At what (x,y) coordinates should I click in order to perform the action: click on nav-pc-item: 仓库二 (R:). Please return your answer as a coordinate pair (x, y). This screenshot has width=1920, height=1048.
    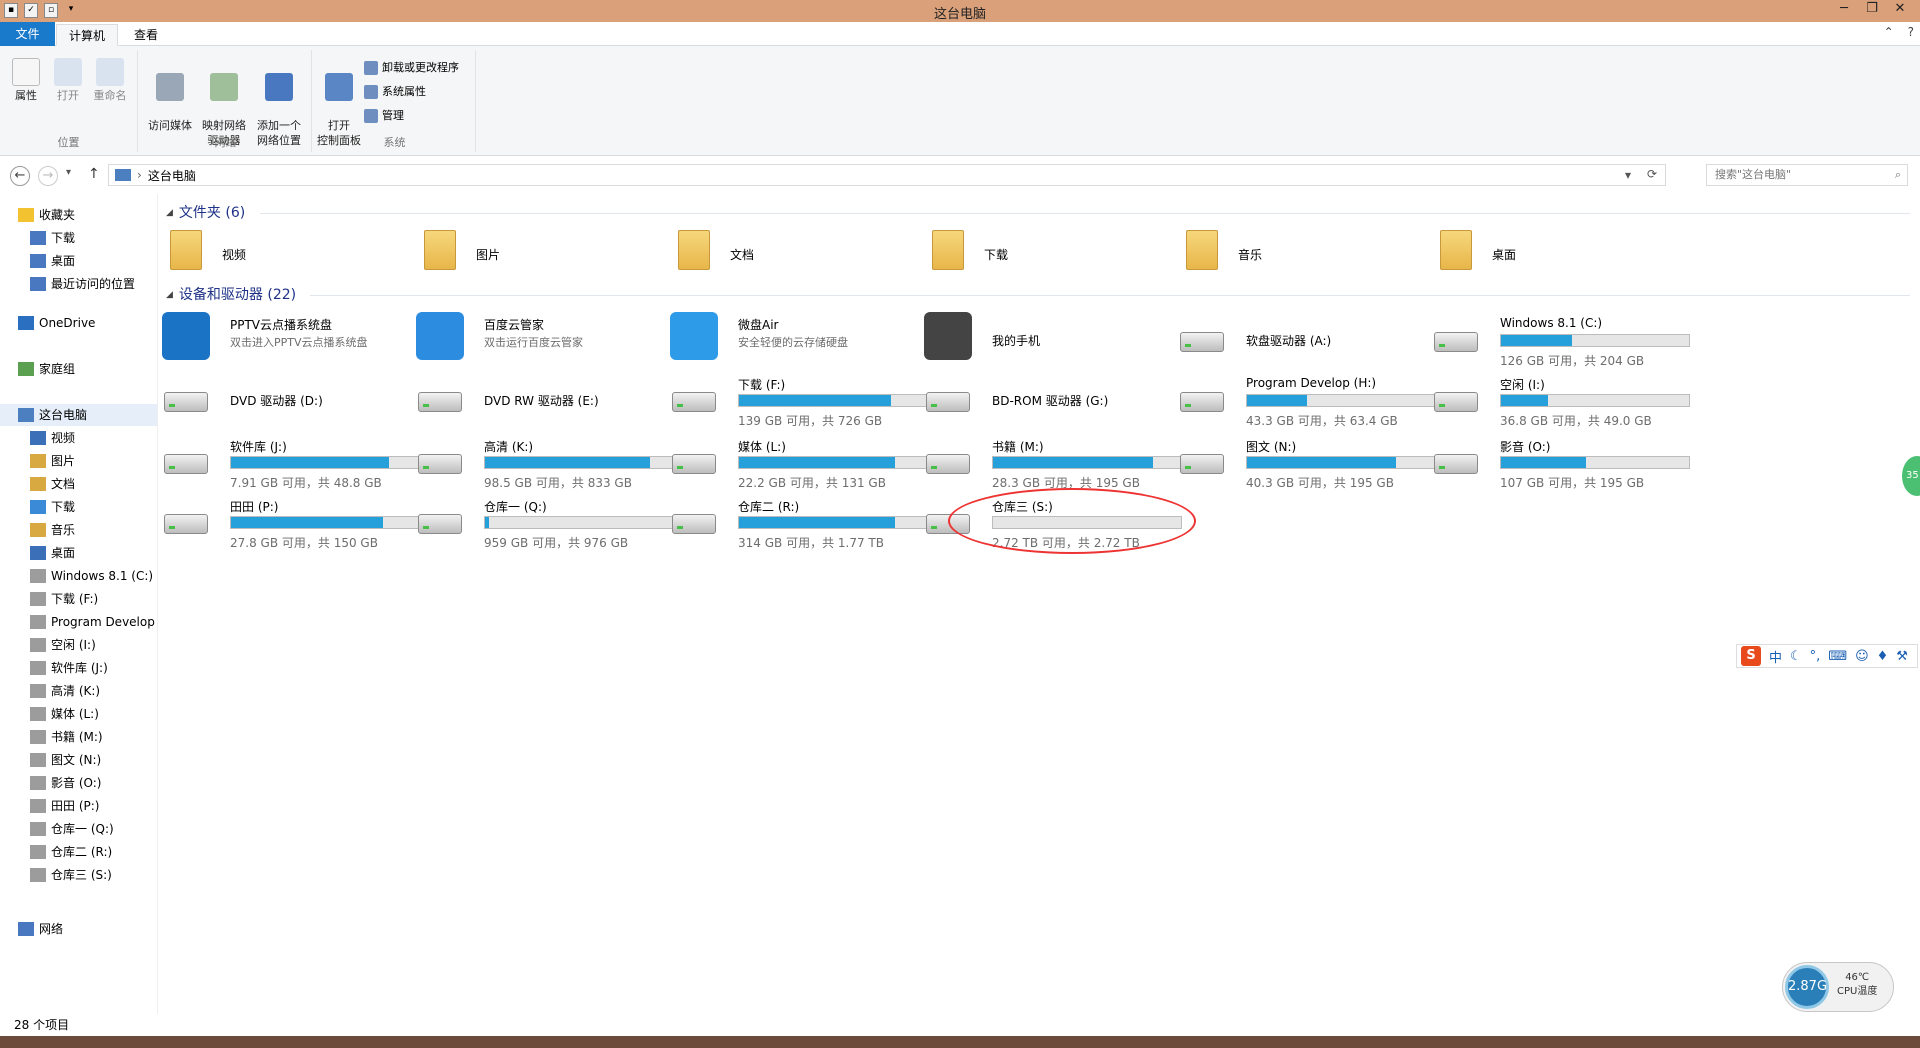
    Looking at the image, I should click on (56, 852).